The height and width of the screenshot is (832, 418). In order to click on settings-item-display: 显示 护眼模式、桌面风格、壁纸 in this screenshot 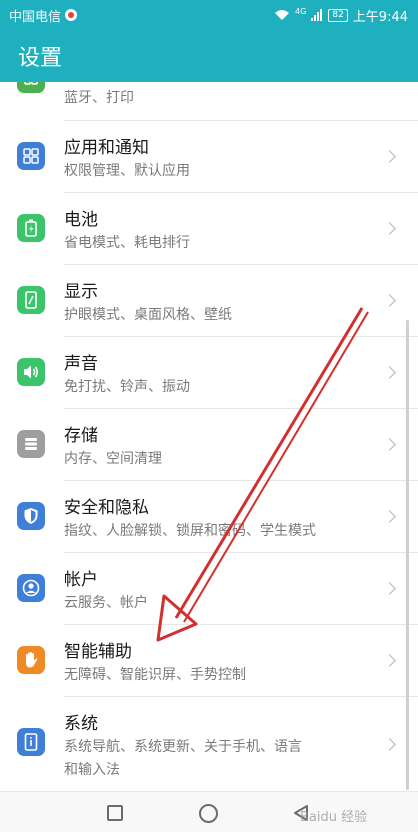, I will do `click(209, 300)`.